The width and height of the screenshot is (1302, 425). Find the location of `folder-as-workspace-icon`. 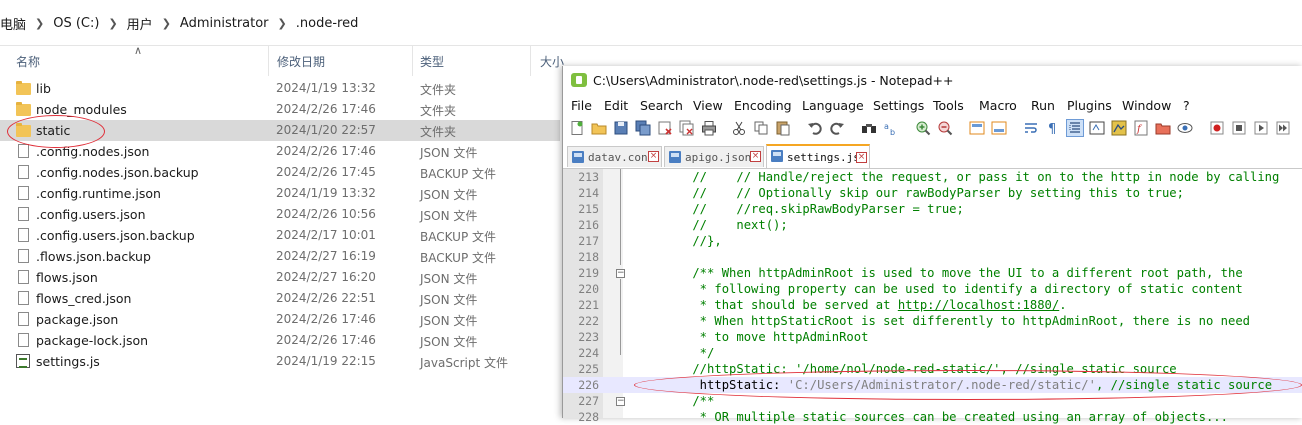

folder-as-workspace-icon is located at coordinates (1163, 128).